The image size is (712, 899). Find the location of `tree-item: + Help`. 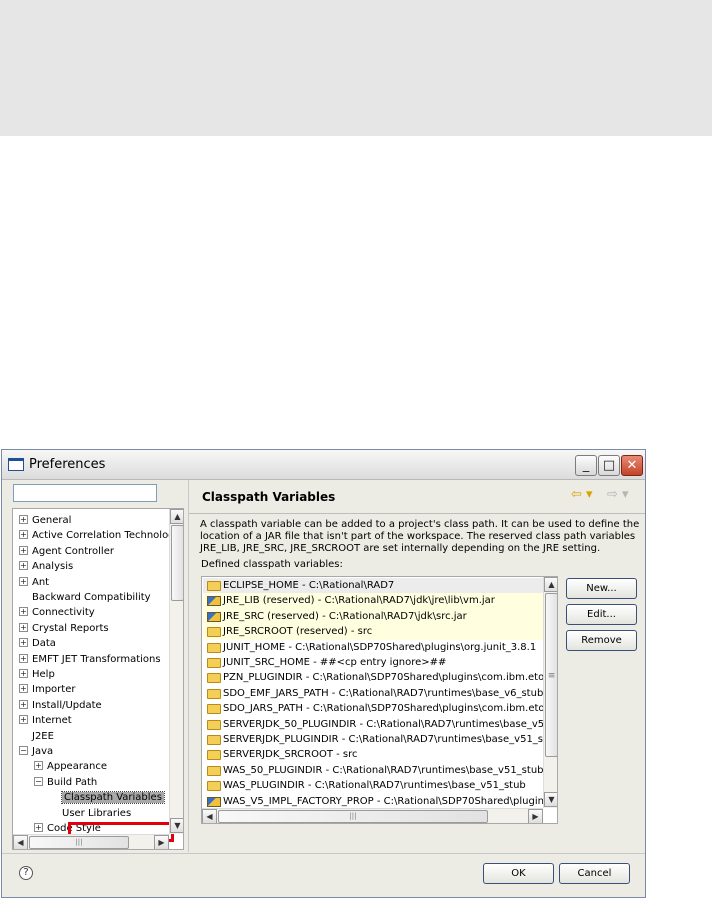

tree-item: + Help is located at coordinates (37, 674).